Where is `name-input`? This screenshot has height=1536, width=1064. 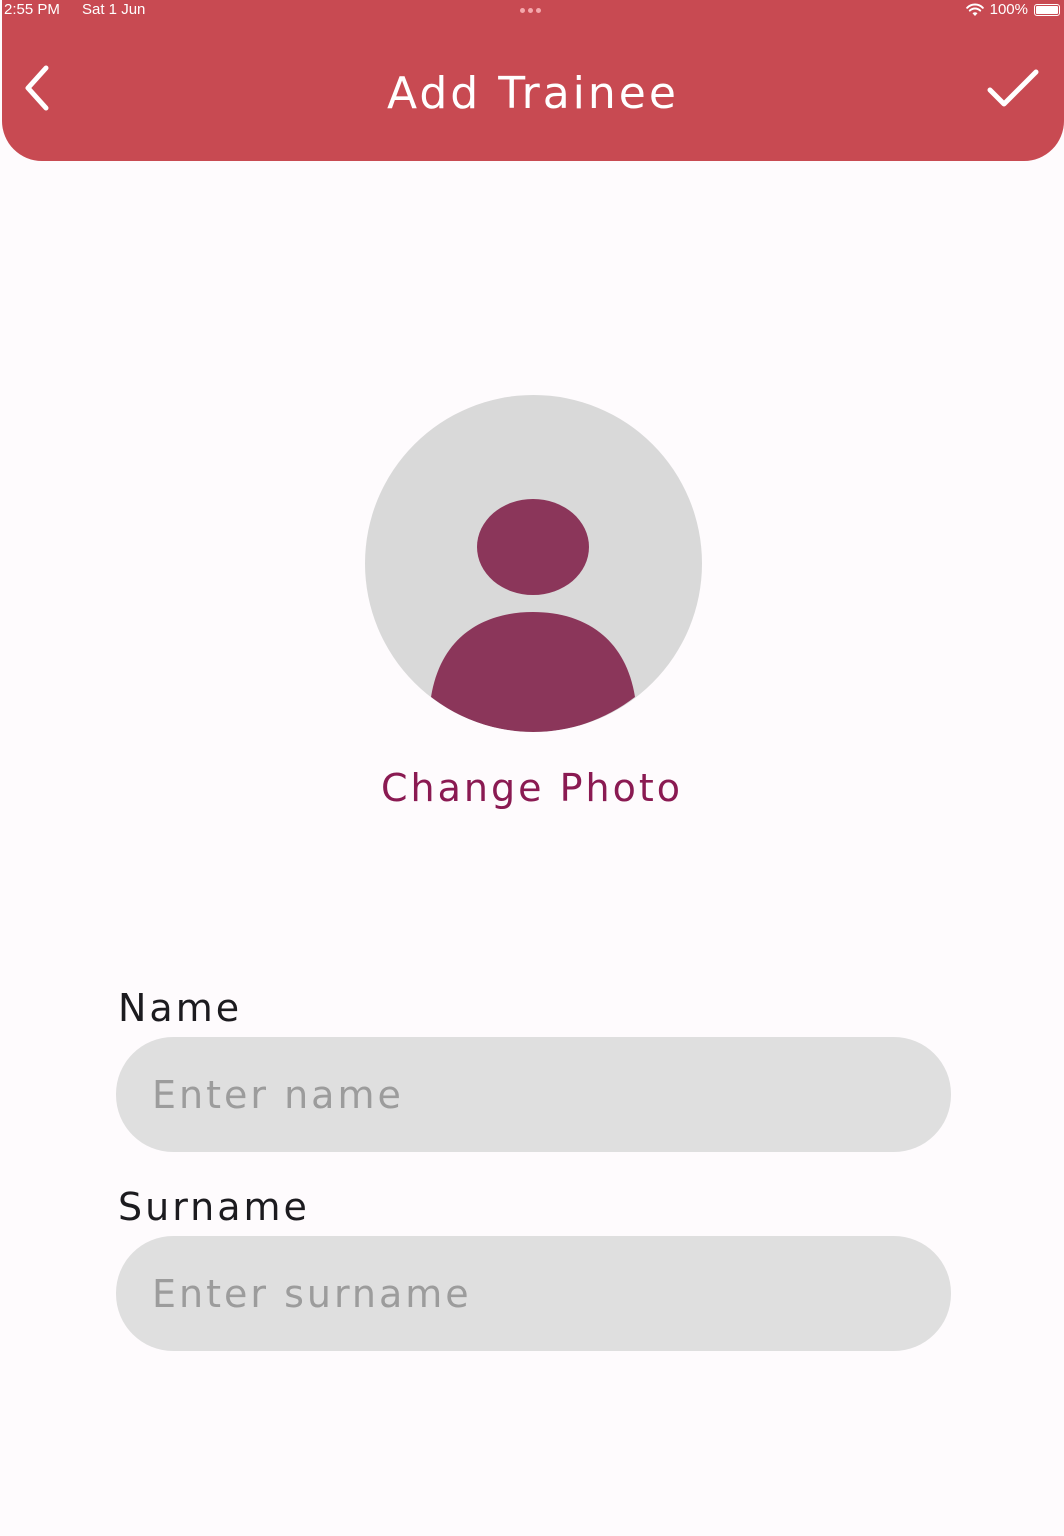
name-input is located at coordinates (533, 1094).